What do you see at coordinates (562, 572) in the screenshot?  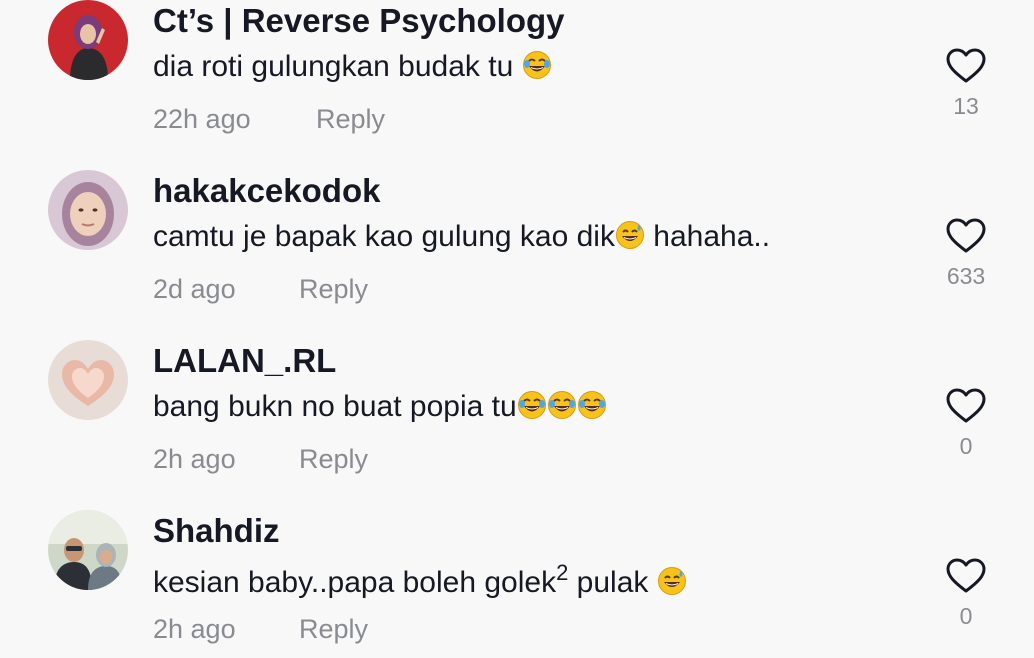 I see `superscript-text: 2` at bounding box center [562, 572].